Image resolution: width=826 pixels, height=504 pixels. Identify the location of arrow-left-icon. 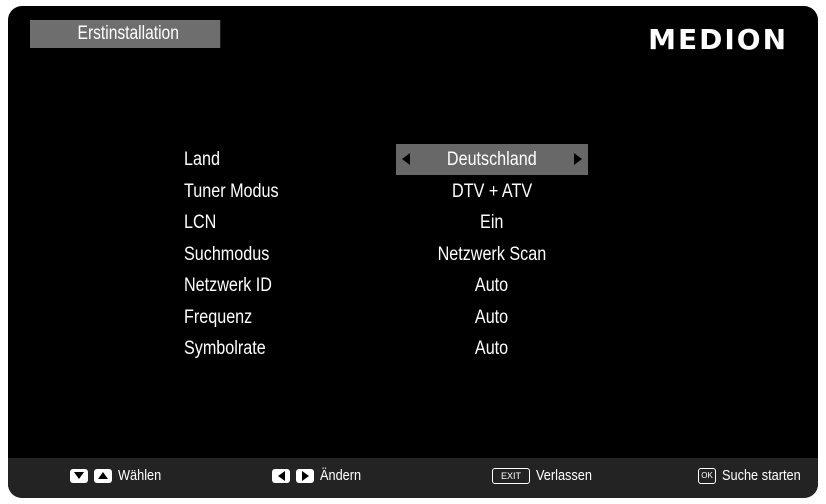
(406, 159).